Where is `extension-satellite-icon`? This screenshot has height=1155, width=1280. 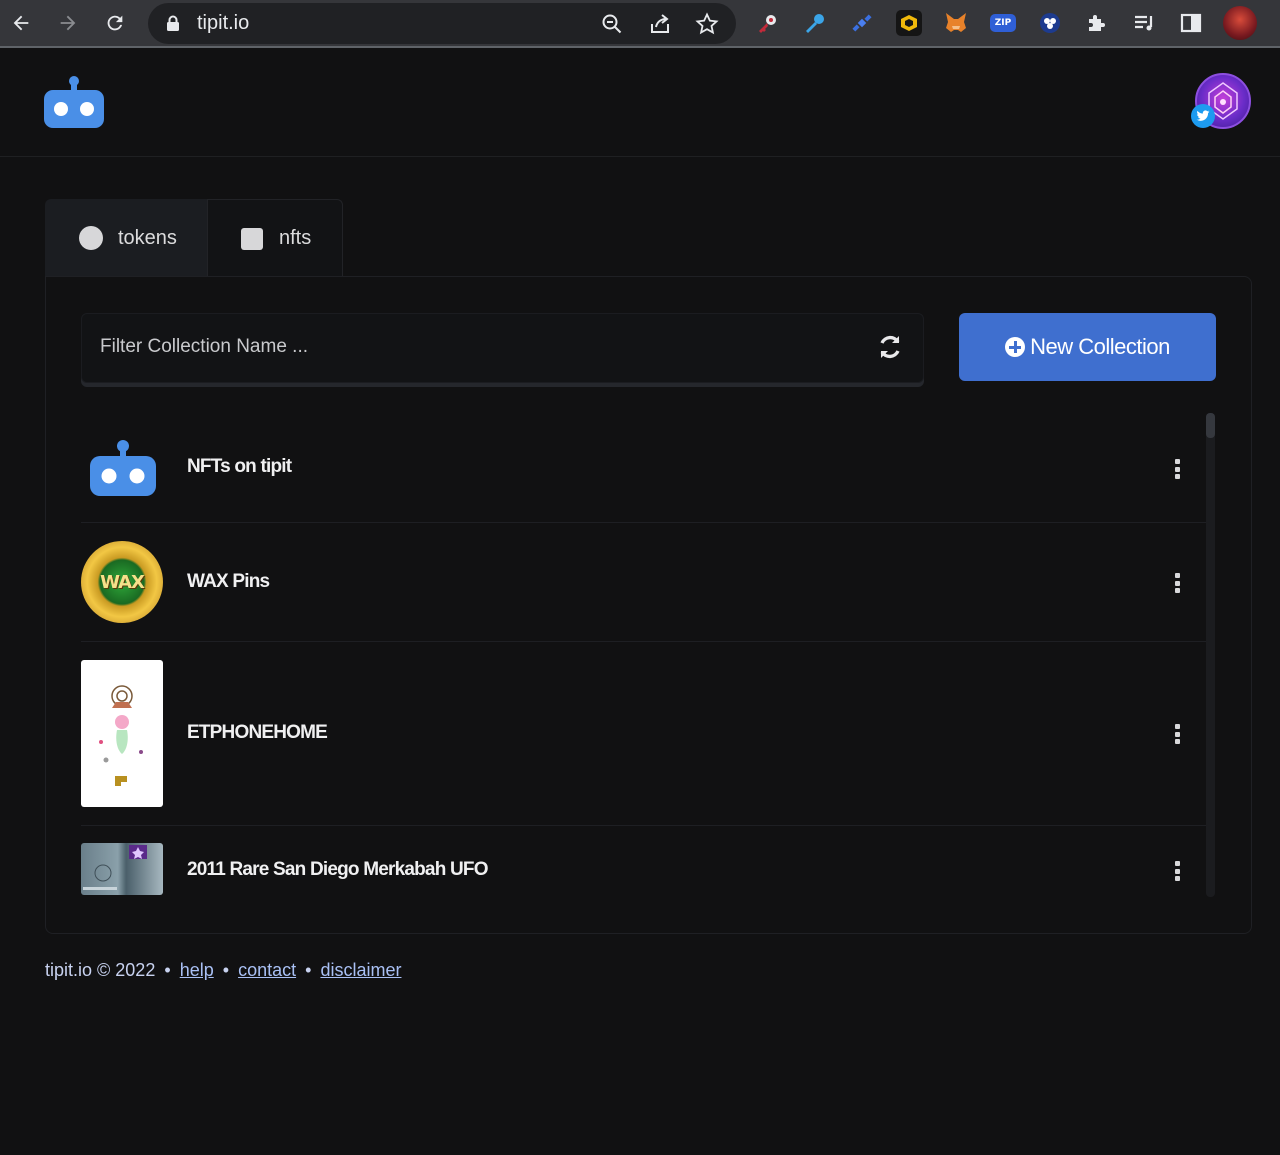
extension-satellite-icon is located at coordinates (862, 23).